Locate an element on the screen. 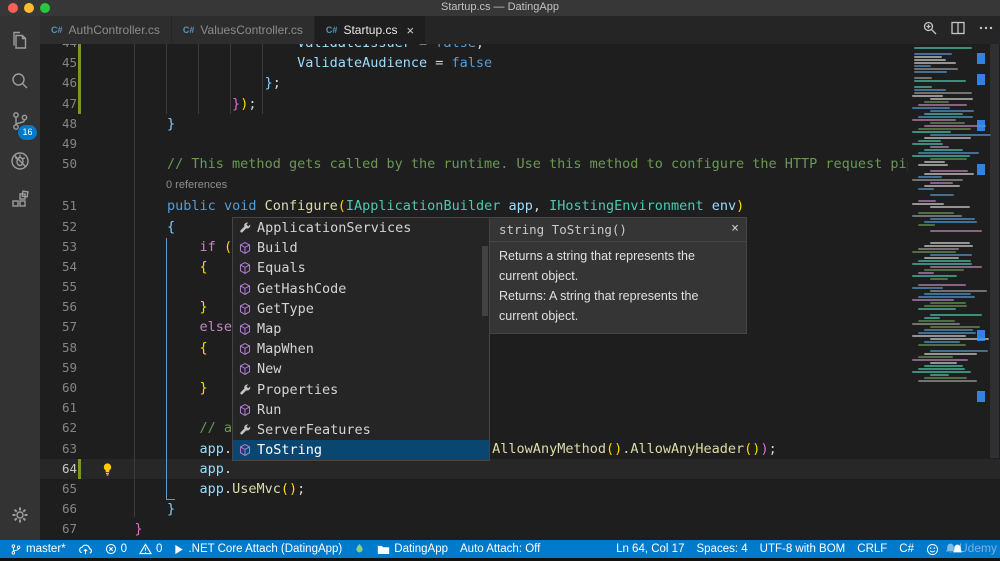 The height and width of the screenshot is (561, 1000). suggest-item-map: Map is located at coordinates (361, 329).